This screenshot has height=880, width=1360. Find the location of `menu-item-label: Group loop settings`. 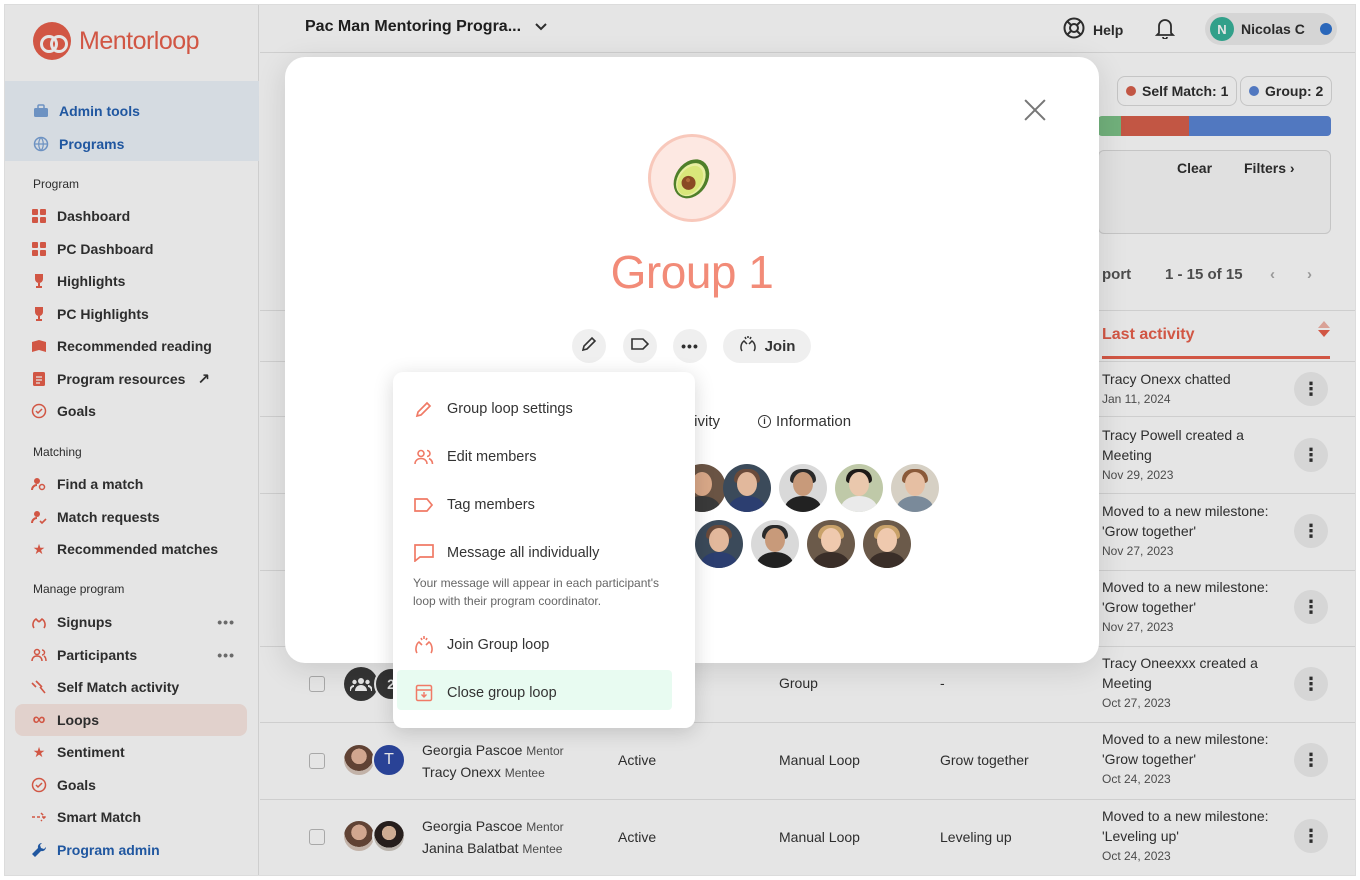

menu-item-label: Group loop settings is located at coordinates (510, 409).